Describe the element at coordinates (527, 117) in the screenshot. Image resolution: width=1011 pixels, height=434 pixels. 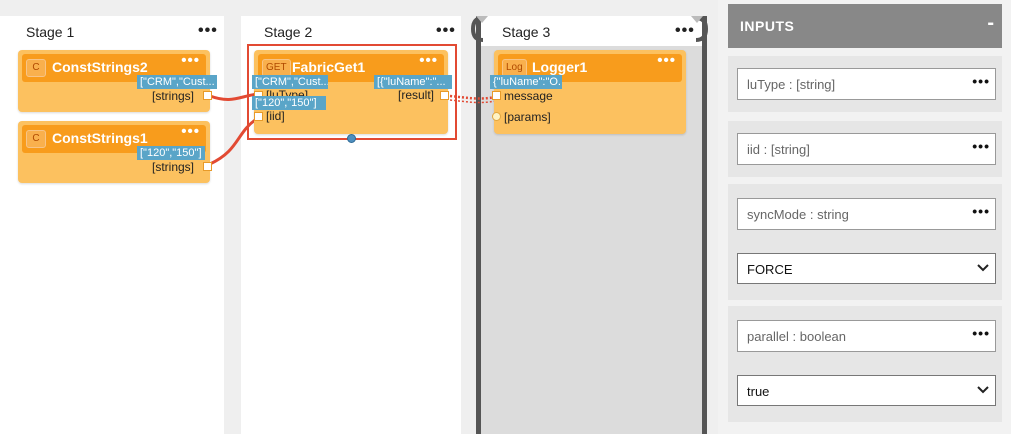
I see `input-port-label: [params]` at that location.